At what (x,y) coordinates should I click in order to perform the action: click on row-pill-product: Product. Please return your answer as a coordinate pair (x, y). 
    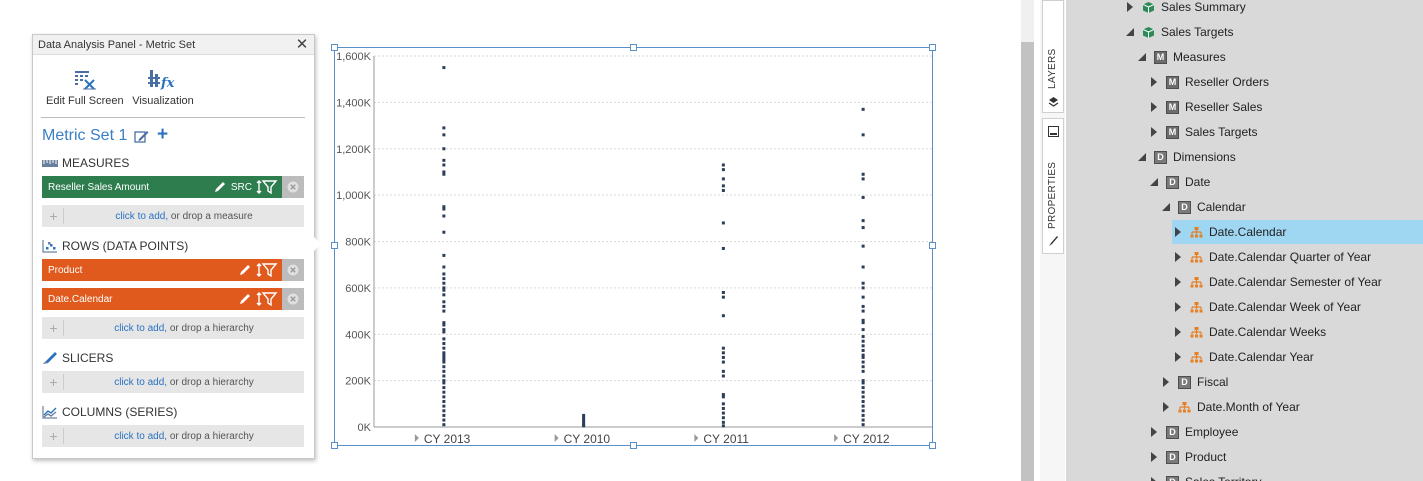
    Looking at the image, I should click on (173, 270).